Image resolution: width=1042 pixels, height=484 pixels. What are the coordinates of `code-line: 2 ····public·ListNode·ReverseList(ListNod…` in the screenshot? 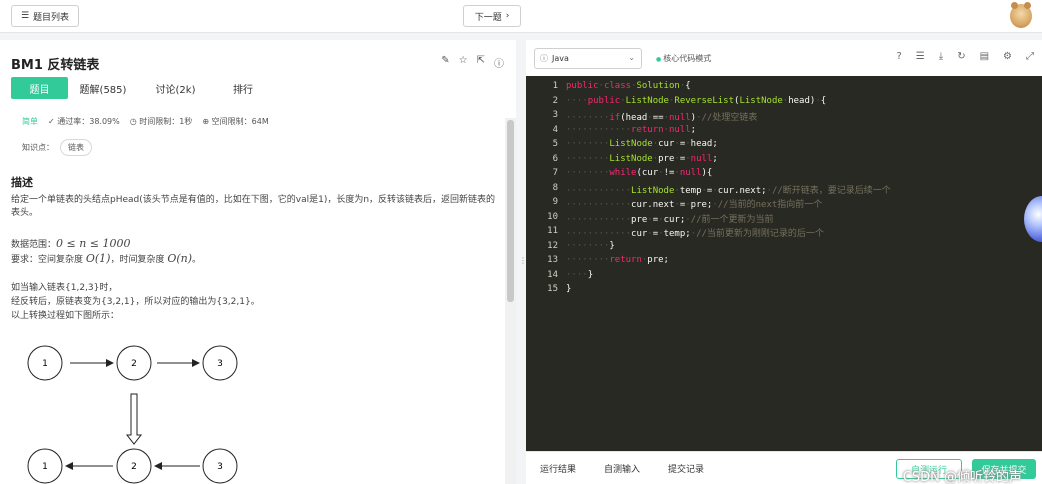 It's located at (784, 103).